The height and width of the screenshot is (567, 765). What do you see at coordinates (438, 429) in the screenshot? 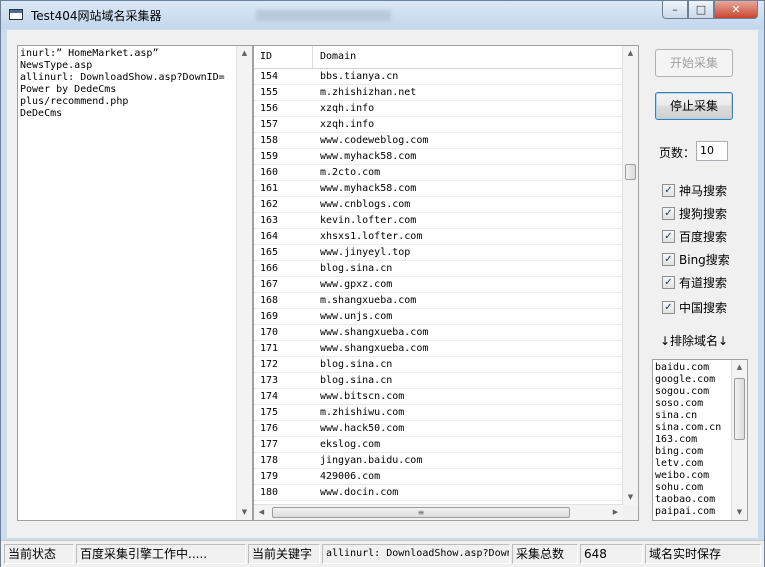
I see `table-row: 176 www.hack50.com` at bounding box center [438, 429].